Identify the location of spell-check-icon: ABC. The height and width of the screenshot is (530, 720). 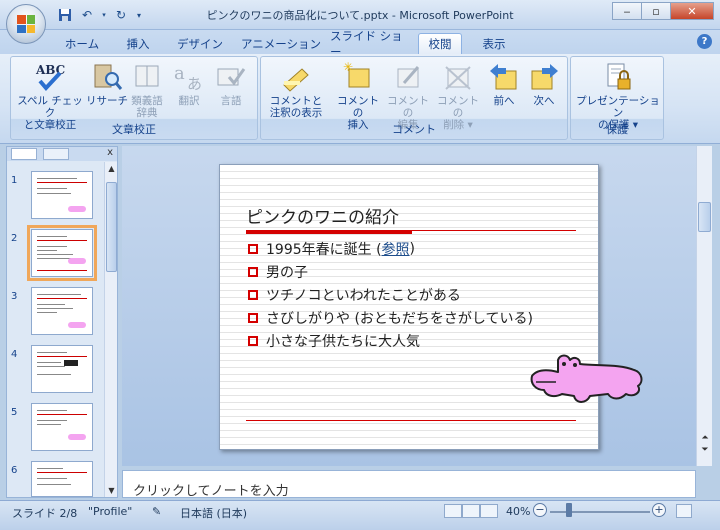
(50, 77).